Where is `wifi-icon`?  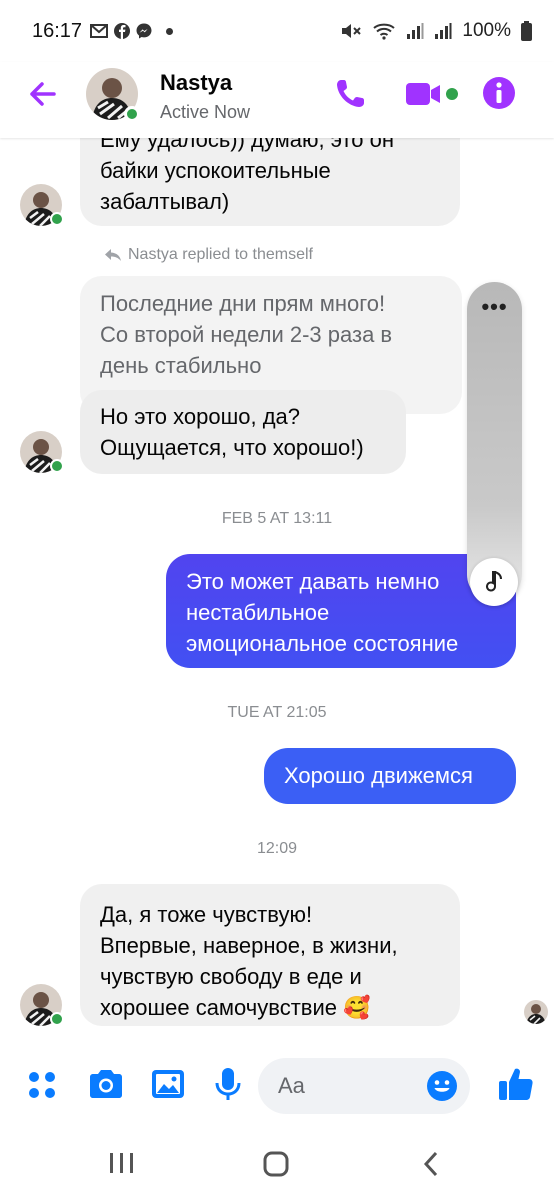
wifi-icon is located at coordinates (384, 31).